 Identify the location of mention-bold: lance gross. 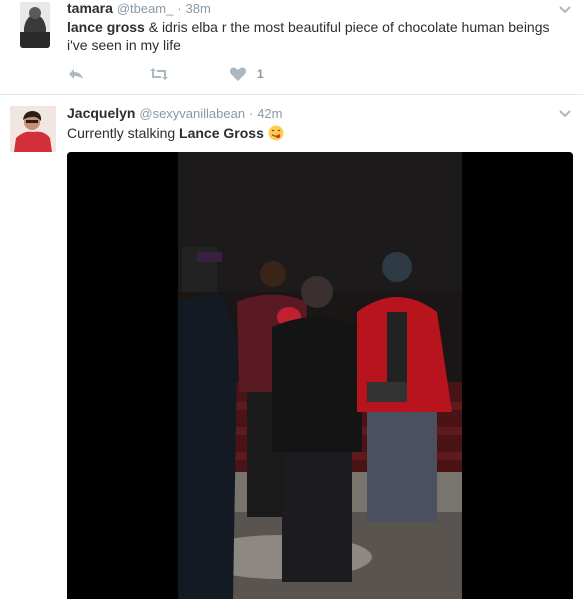
(106, 27).